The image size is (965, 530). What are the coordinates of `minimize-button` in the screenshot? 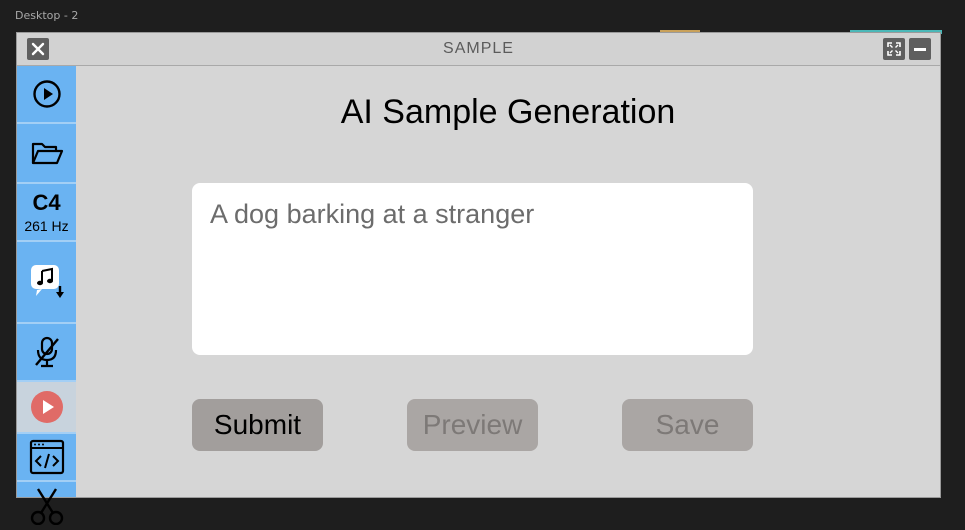 It's located at (920, 49).